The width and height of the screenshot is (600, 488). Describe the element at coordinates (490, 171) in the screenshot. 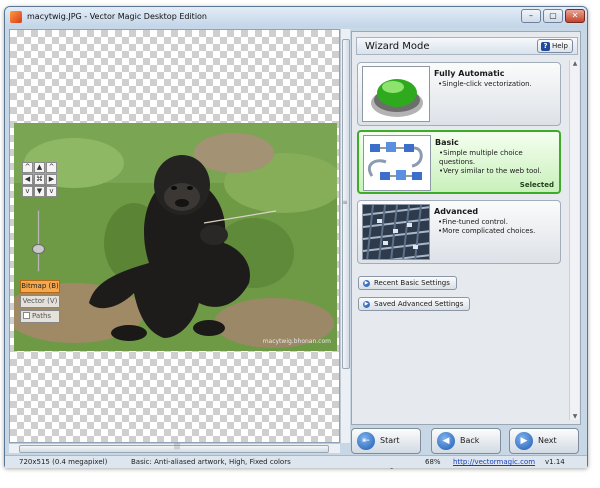

I see `mode-desc-line: •Very similar to the web tool.` at that location.